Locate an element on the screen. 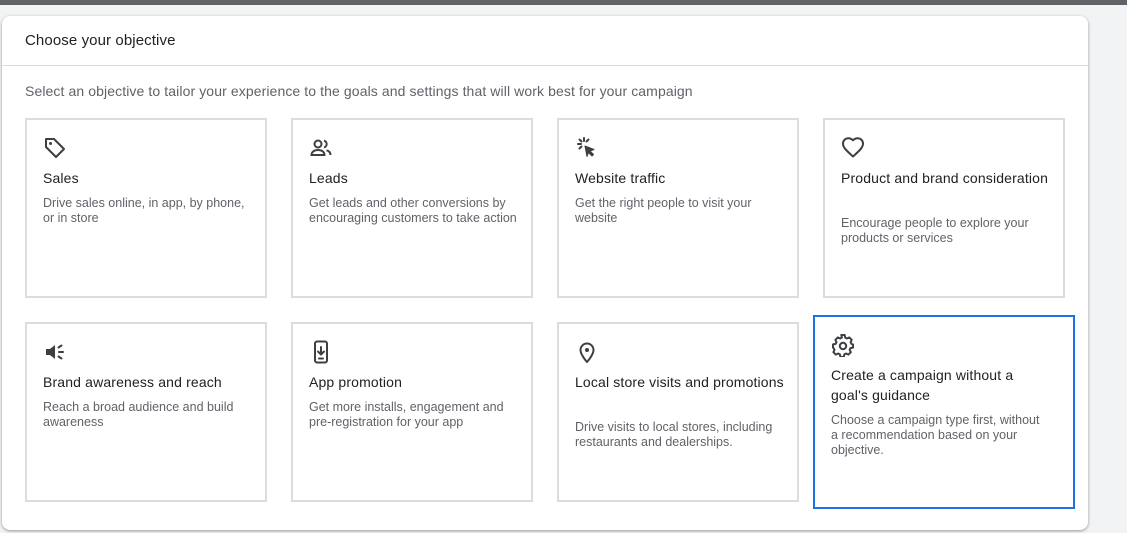 This screenshot has height=533, width=1127. divider is located at coordinates (545, 65).